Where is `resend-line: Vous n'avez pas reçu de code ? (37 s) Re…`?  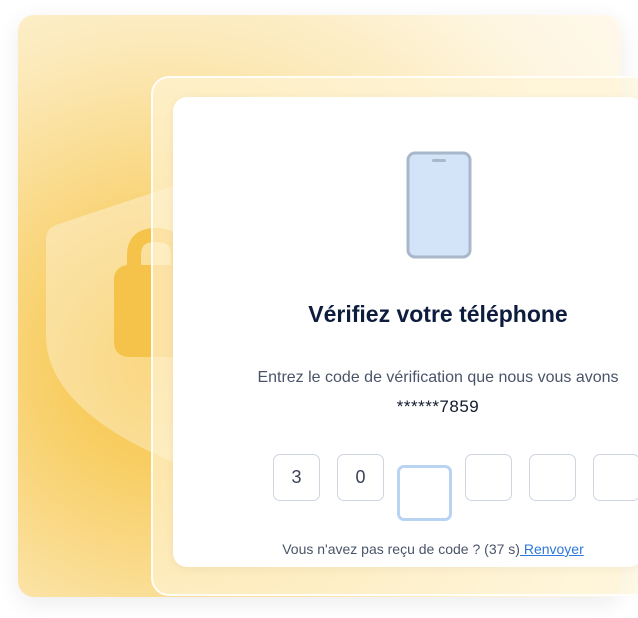 resend-line: Vous n'avez pas reçu de code ? (37 s) Re… is located at coordinates (405, 549).